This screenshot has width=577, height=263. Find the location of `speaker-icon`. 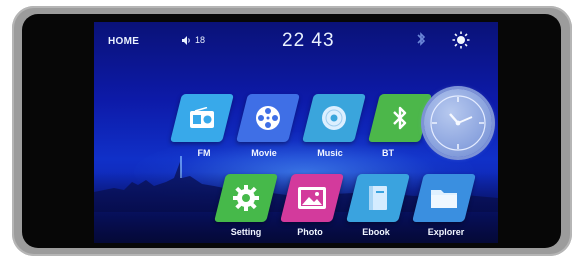

speaker-icon is located at coordinates (186, 40).